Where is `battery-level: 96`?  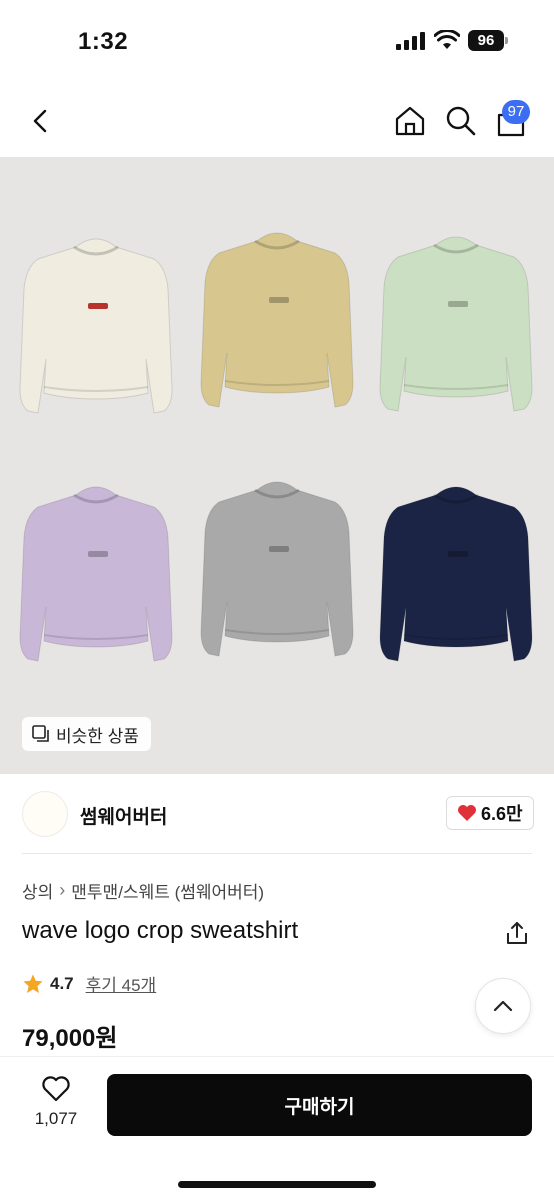
battery-level: 96 is located at coordinates (486, 40).